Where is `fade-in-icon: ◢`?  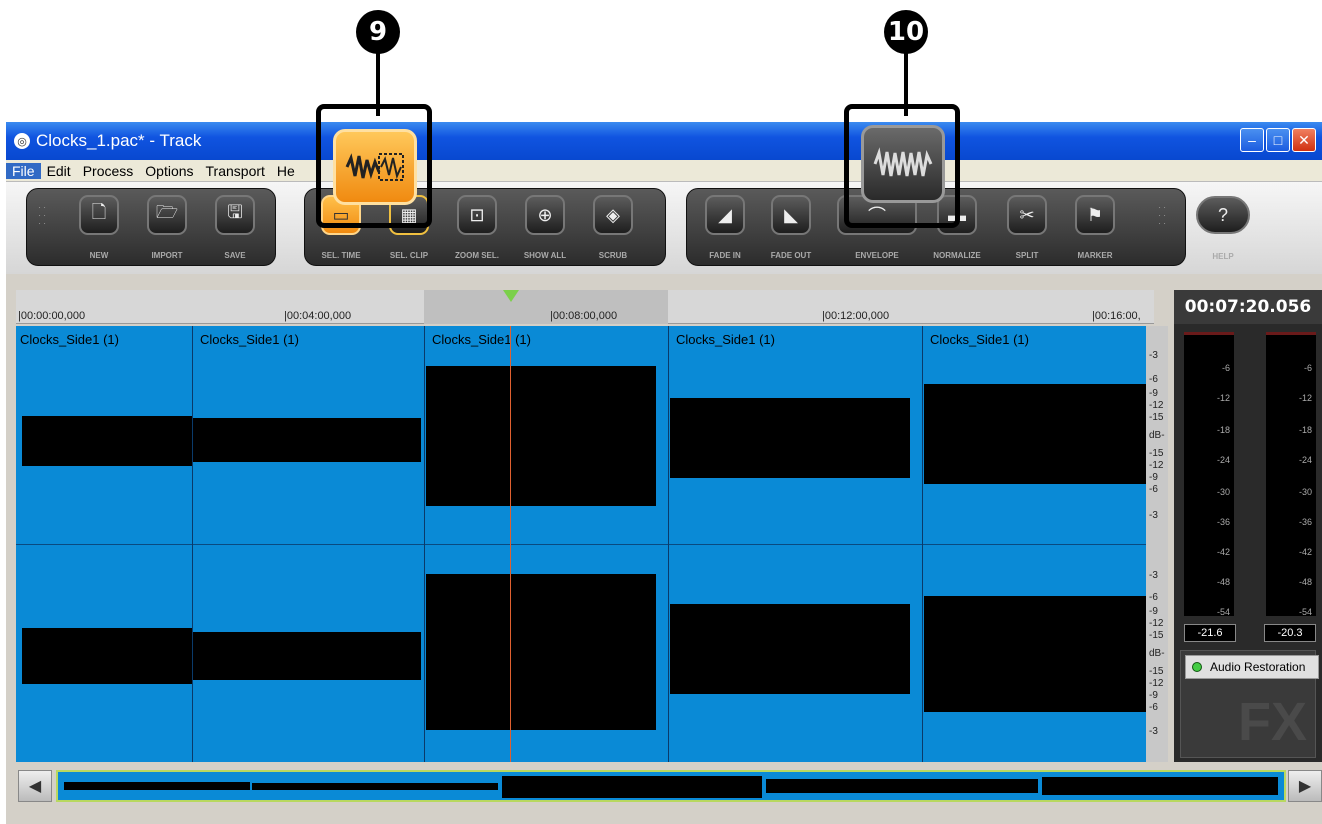 fade-in-icon: ◢ is located at coordinates (725, 214).